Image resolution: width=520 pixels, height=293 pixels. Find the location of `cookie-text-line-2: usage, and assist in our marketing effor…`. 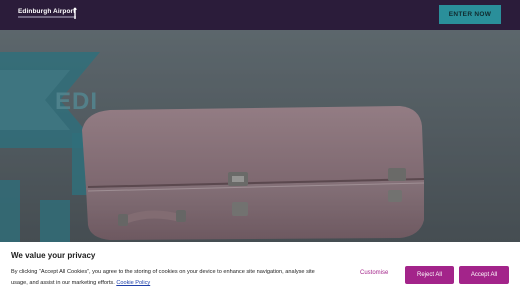

cookie-text-line-2: usage, and assist in our marketing effor… is located at coordinates (63, 283).